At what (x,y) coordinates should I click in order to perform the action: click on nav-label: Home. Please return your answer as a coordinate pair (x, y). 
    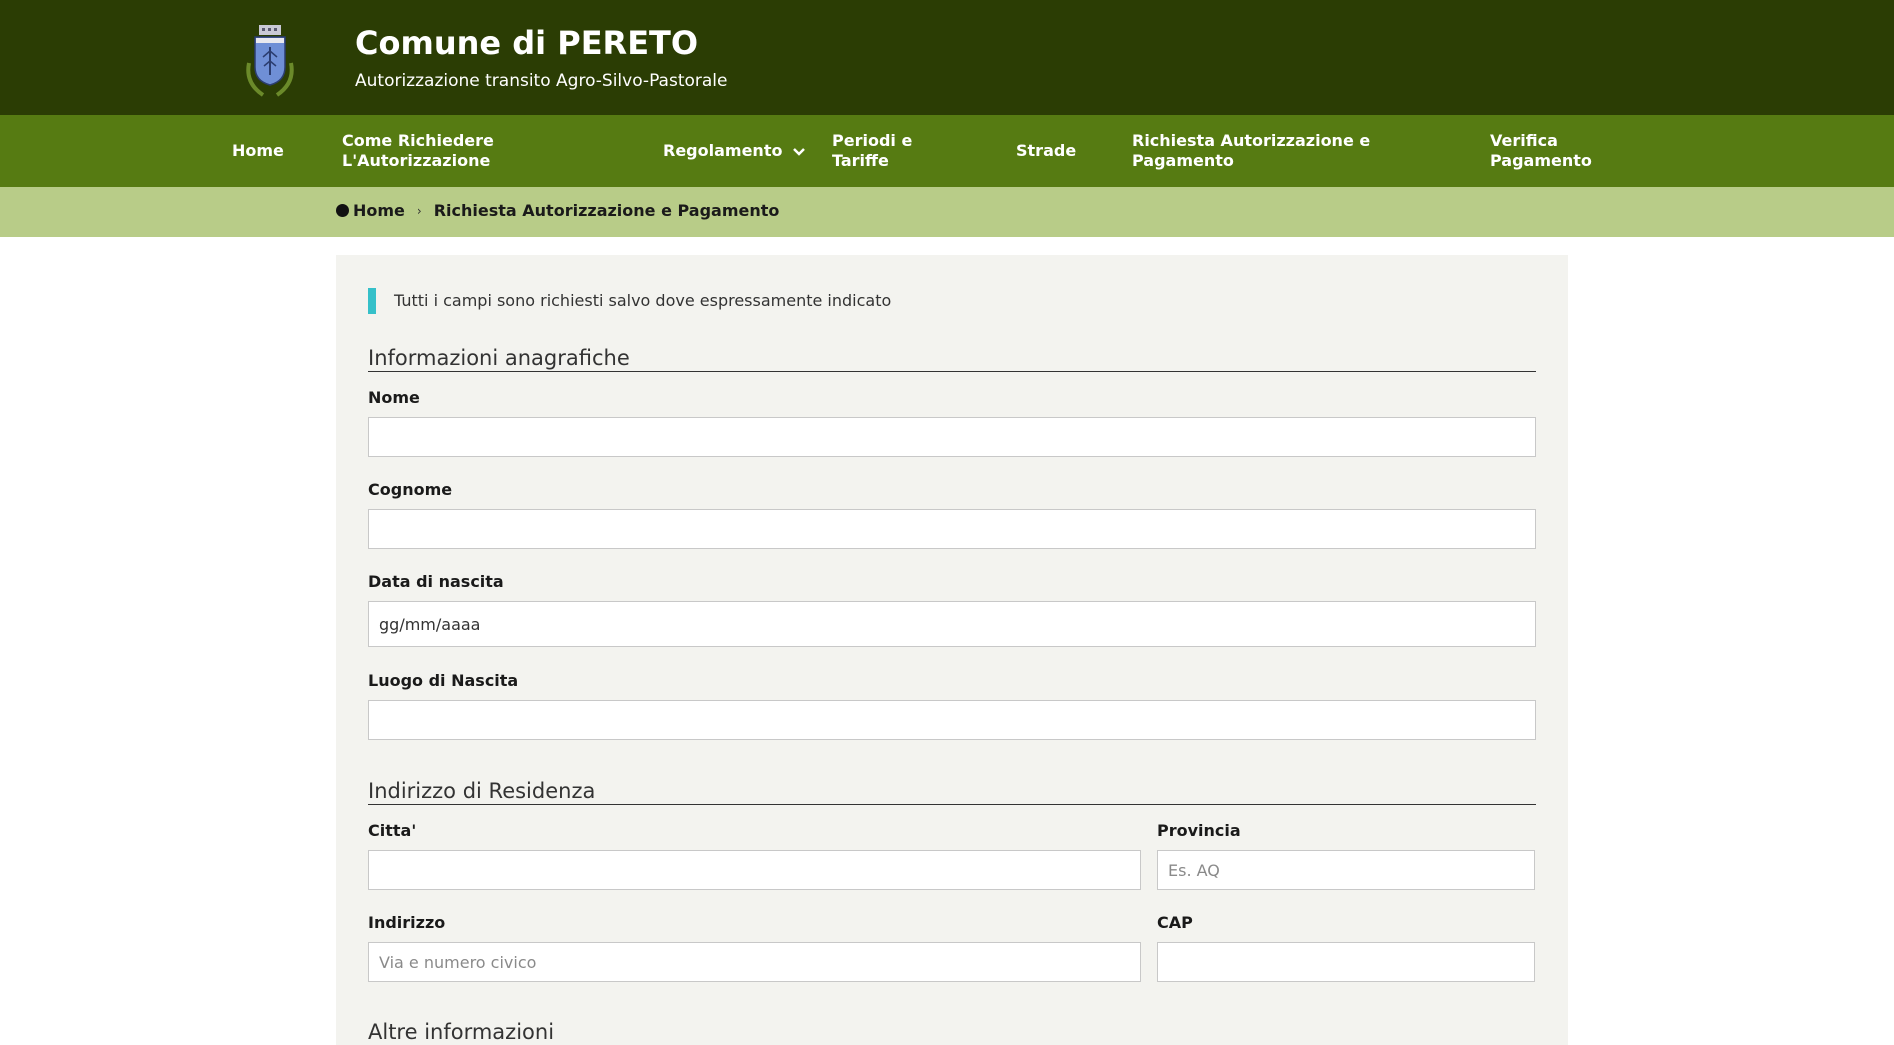
    Looking at the image, I should click on (258, 150).